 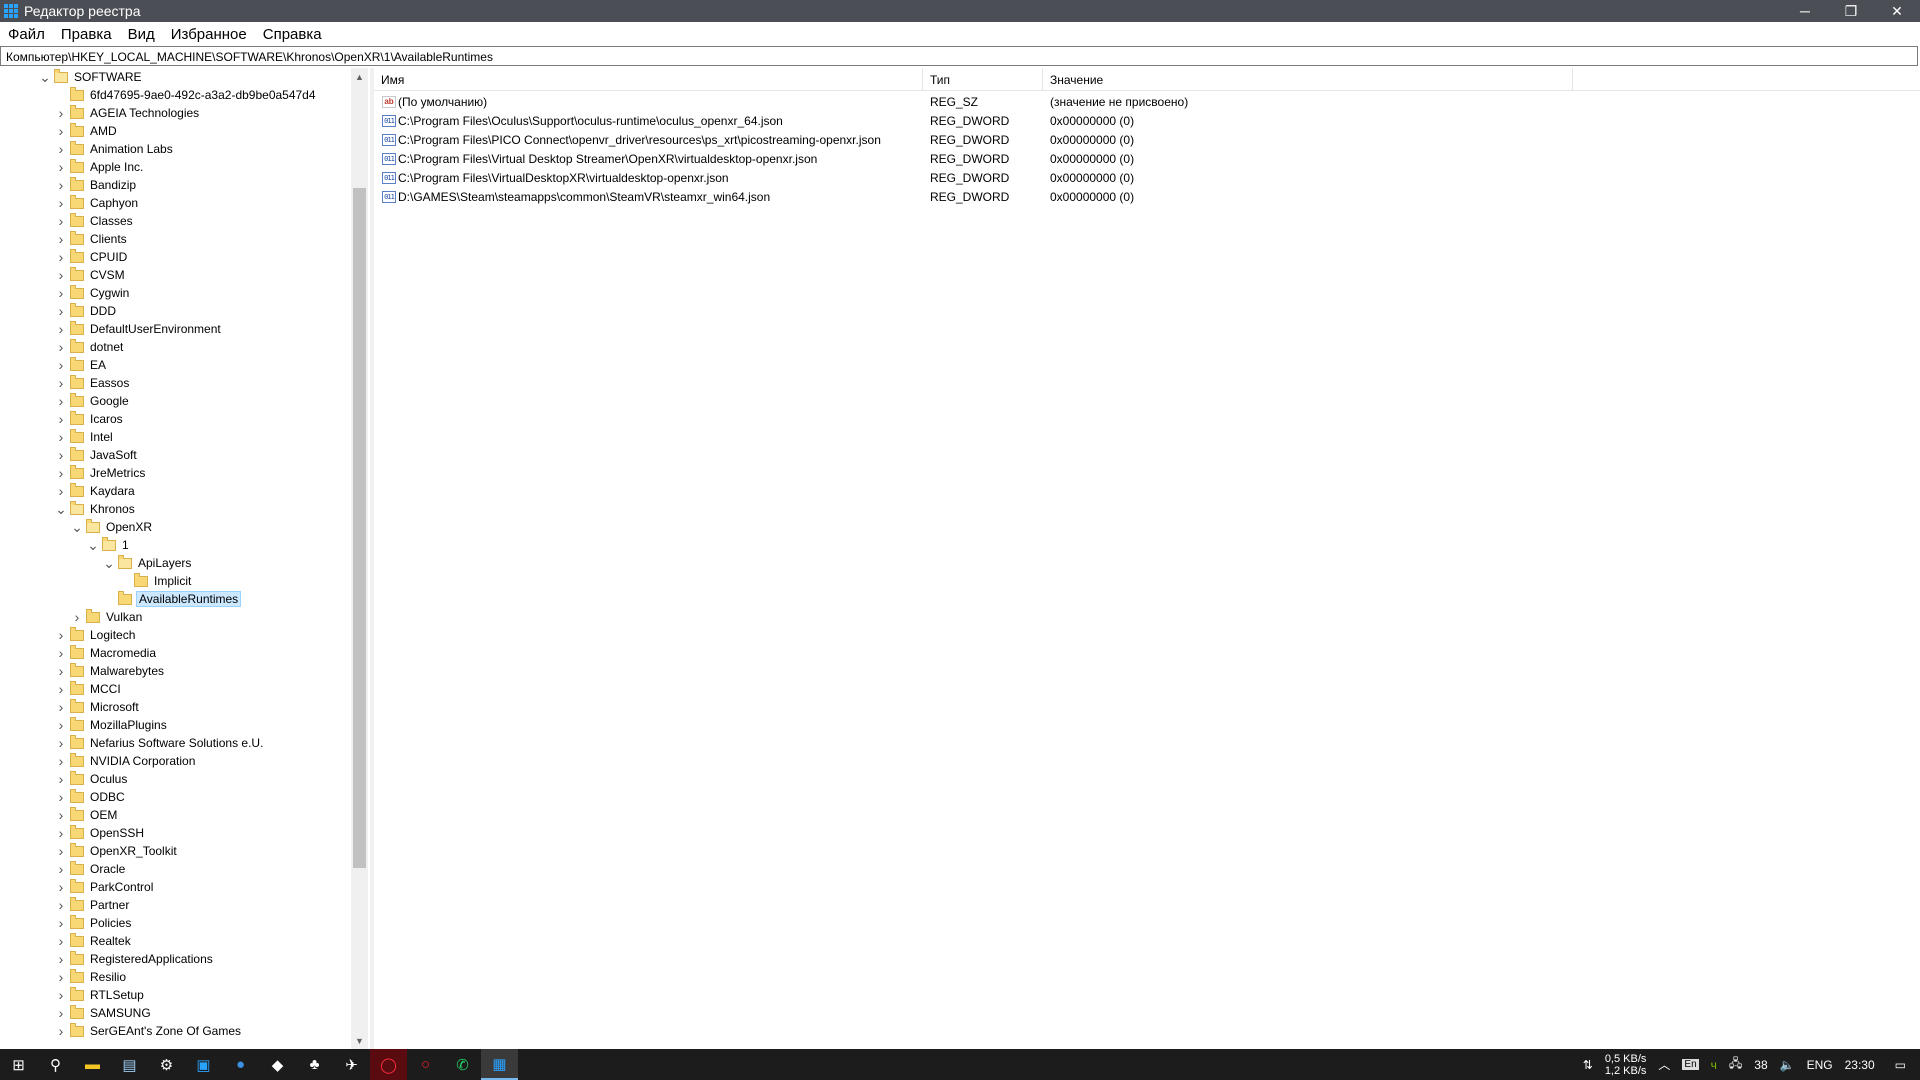 What do you see at coordinates (90, 275) in the screenshot?
I see `tree-item: › CVSM` at bounding box center [90, 275].